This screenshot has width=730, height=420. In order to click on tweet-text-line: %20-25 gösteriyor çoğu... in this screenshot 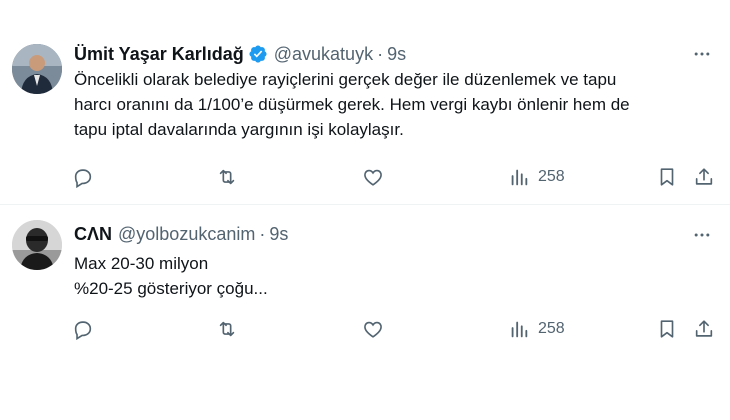, I will do `click(171, 288)`.